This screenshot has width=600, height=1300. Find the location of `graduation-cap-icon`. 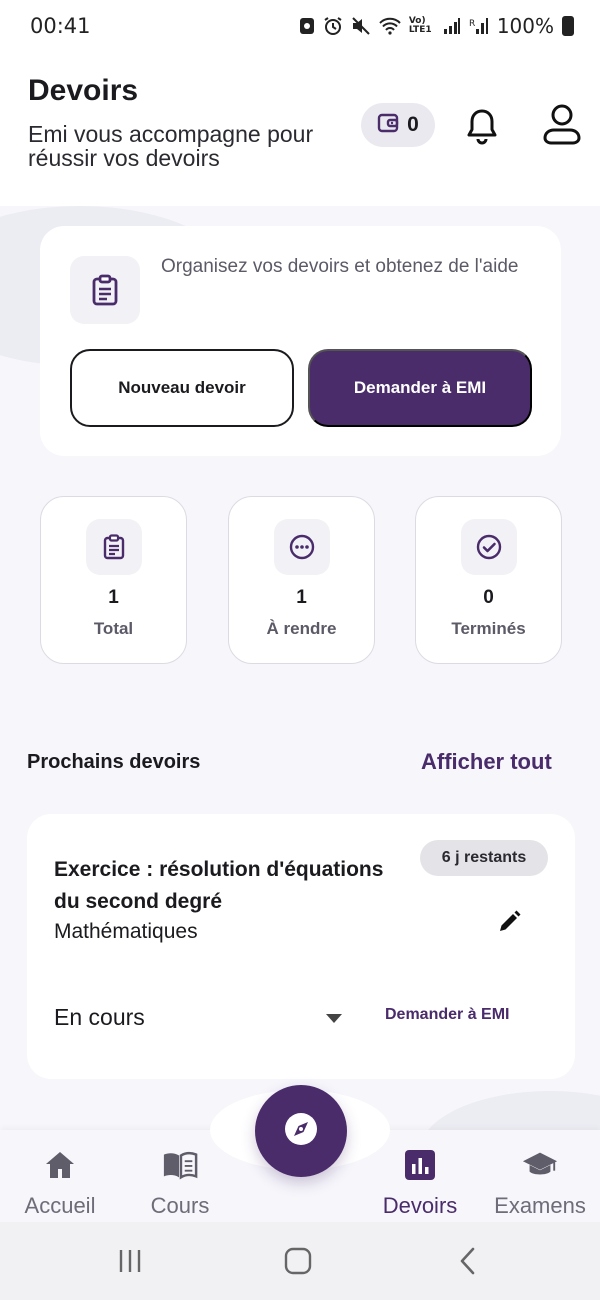

graduation-cap-icon is located at coordinates (540, 1165).